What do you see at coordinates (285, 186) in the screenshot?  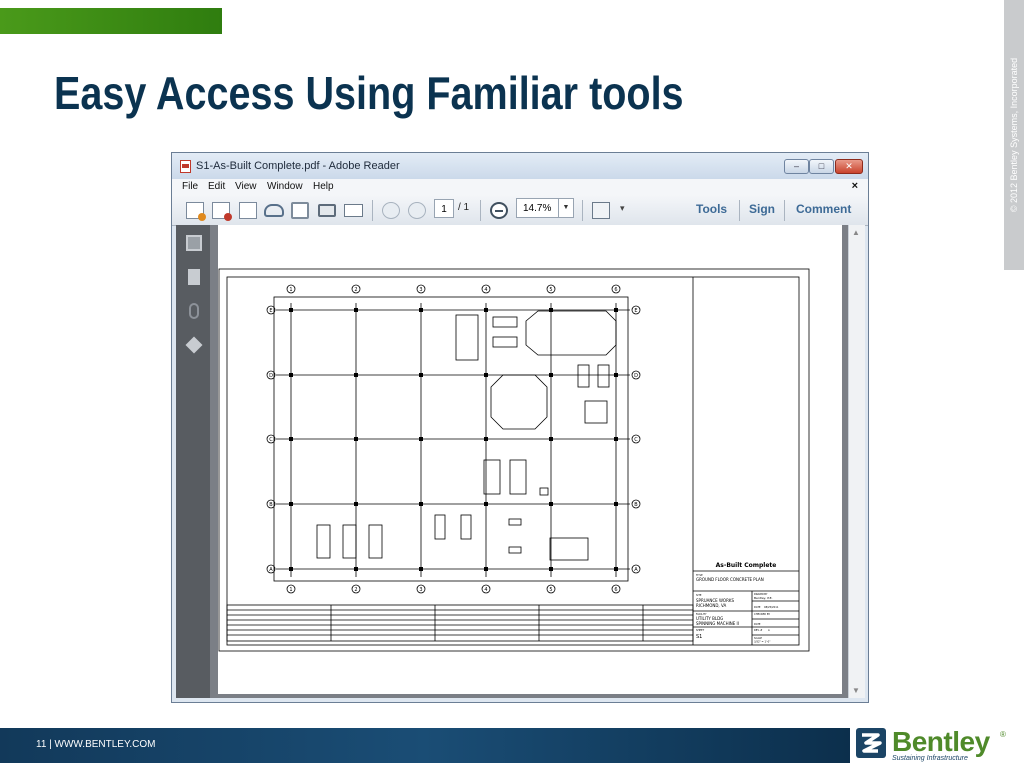 I see `menu-window: Window` at bounding box center [285, 186].